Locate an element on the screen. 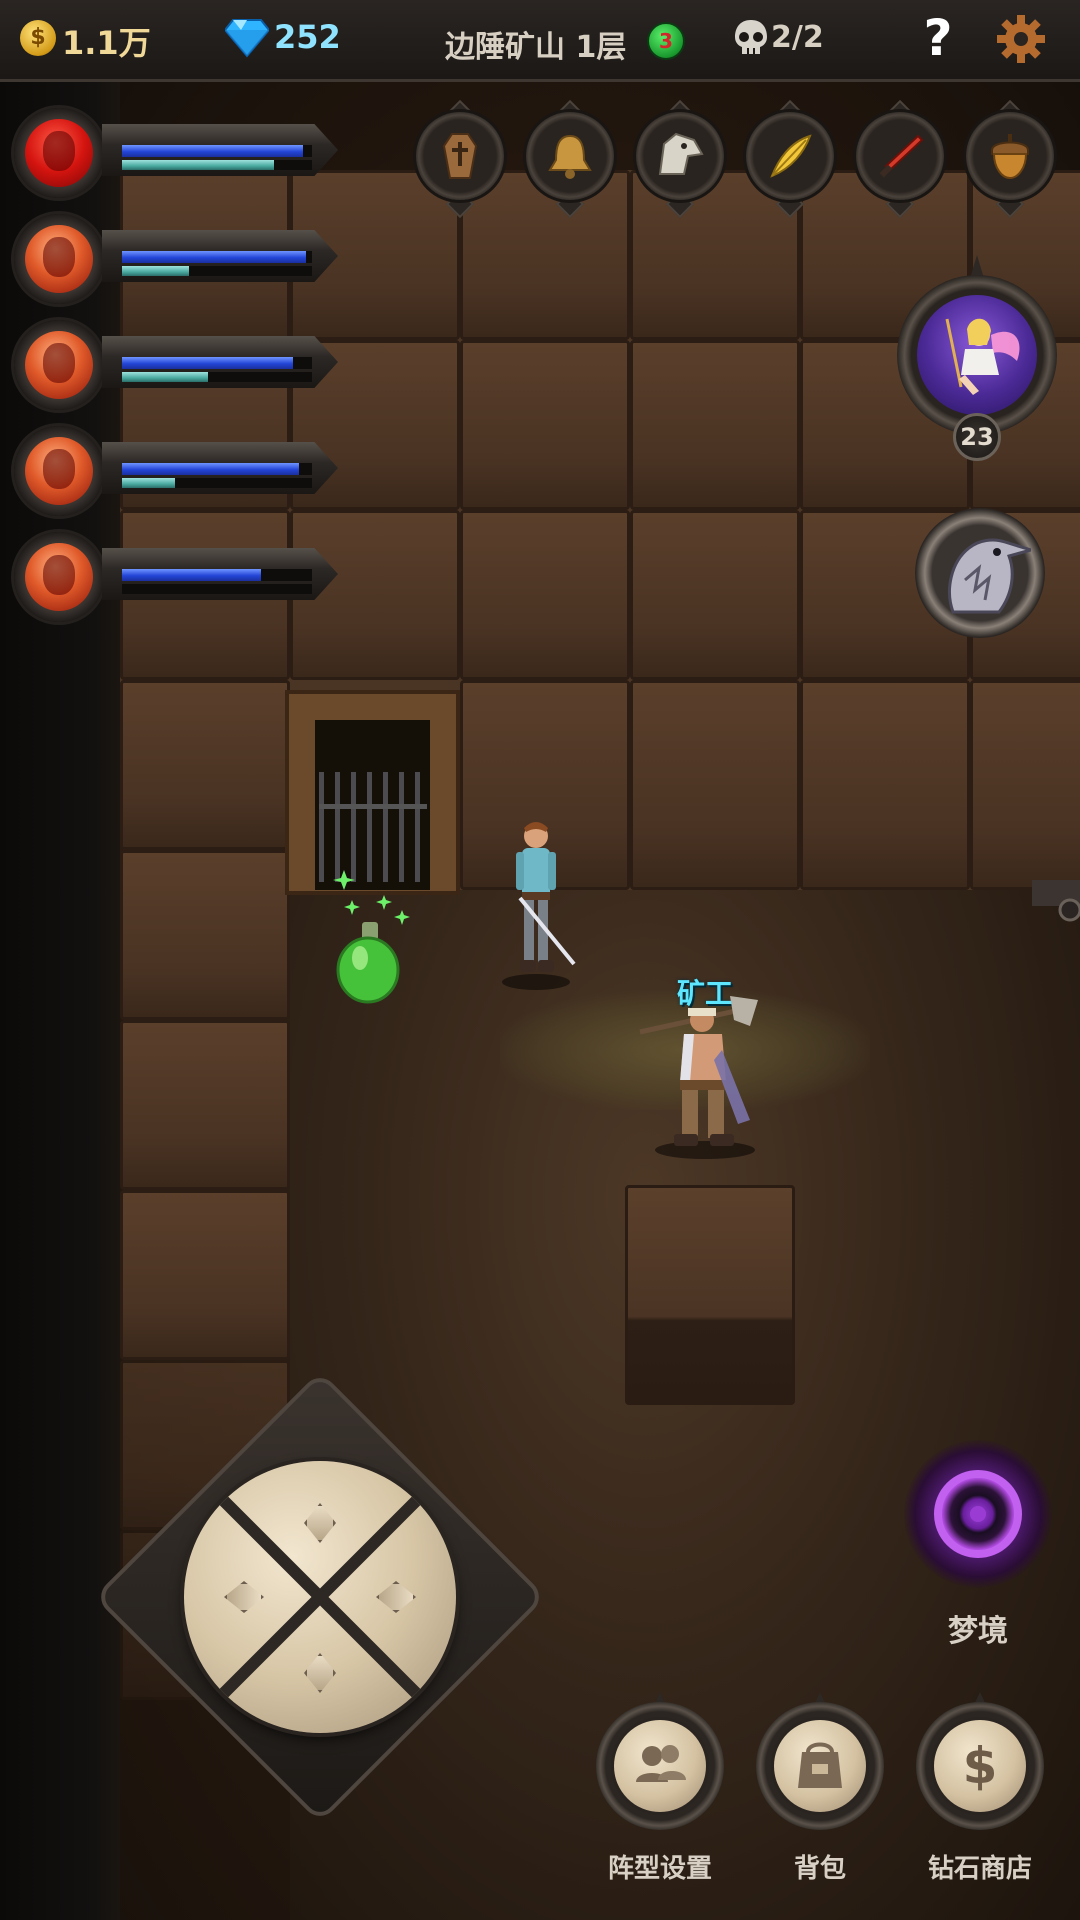  bell-relic-icon is located at coordinates (570, 156).